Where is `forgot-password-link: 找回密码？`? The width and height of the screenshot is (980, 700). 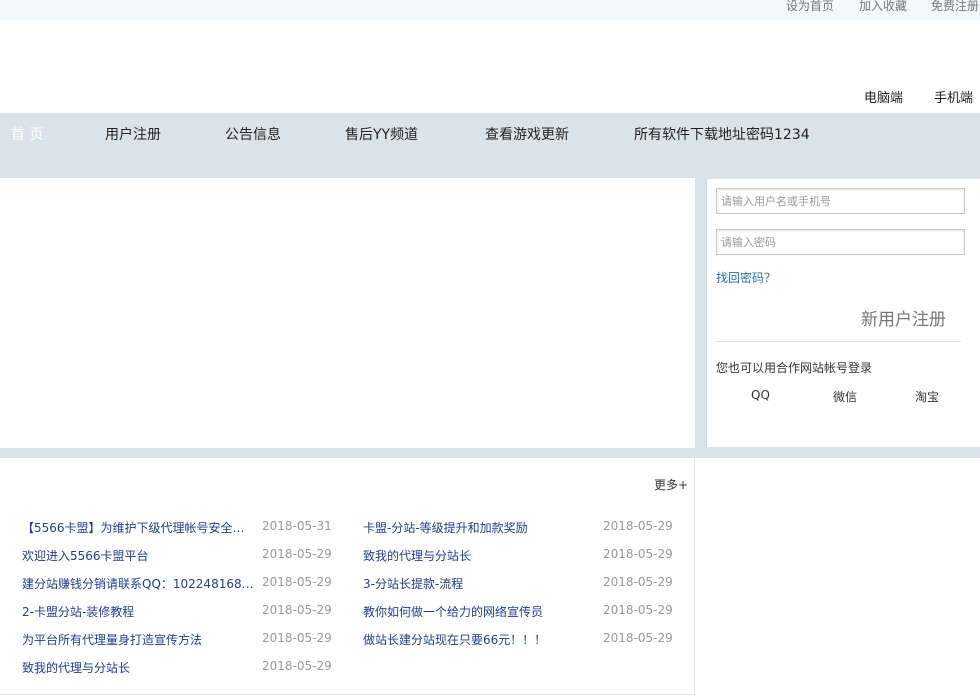
forgot-password-link: 找回密码？ is located at coordinates (746, 277).